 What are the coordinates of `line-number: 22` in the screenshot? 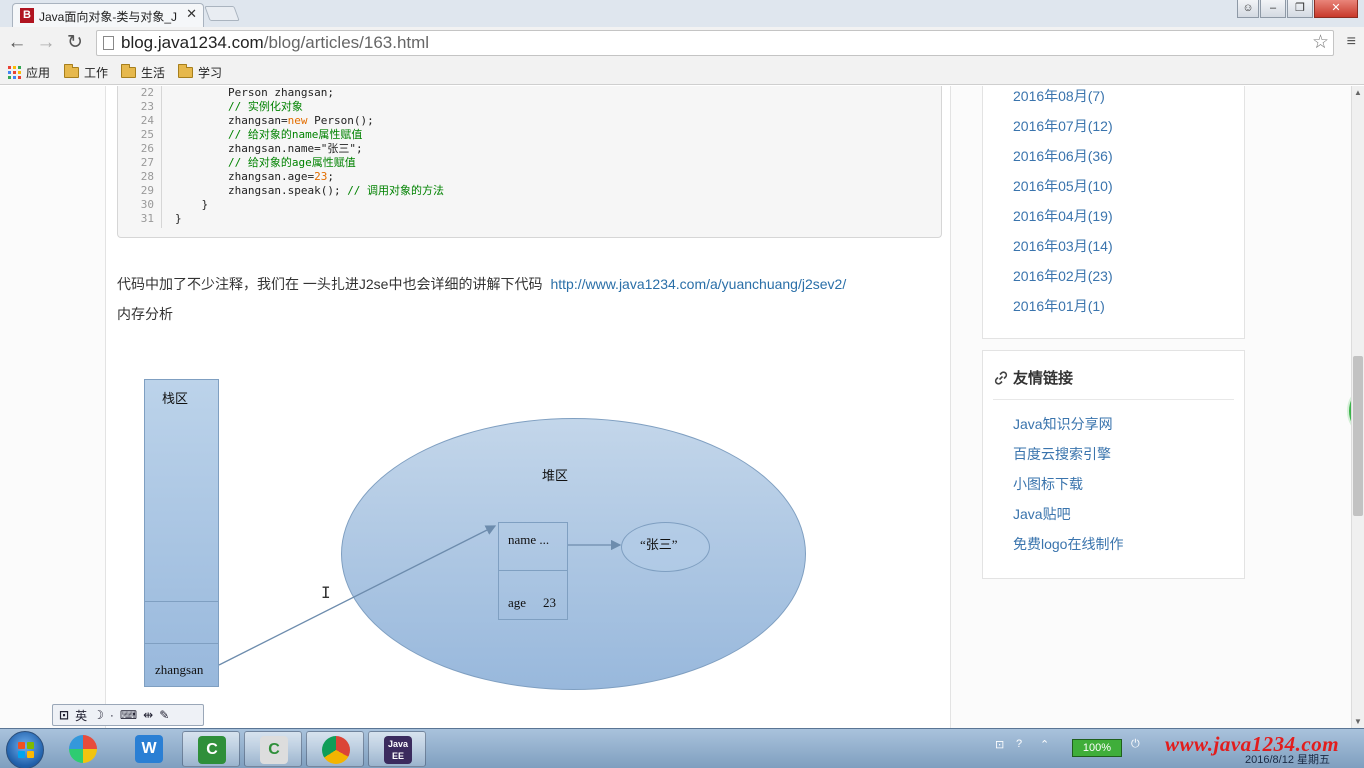 It's located at (147, 92).